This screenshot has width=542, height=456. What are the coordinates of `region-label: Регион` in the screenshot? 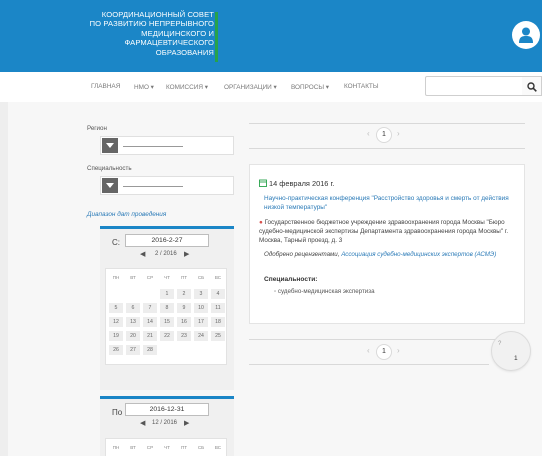 It's located at (97, 128).